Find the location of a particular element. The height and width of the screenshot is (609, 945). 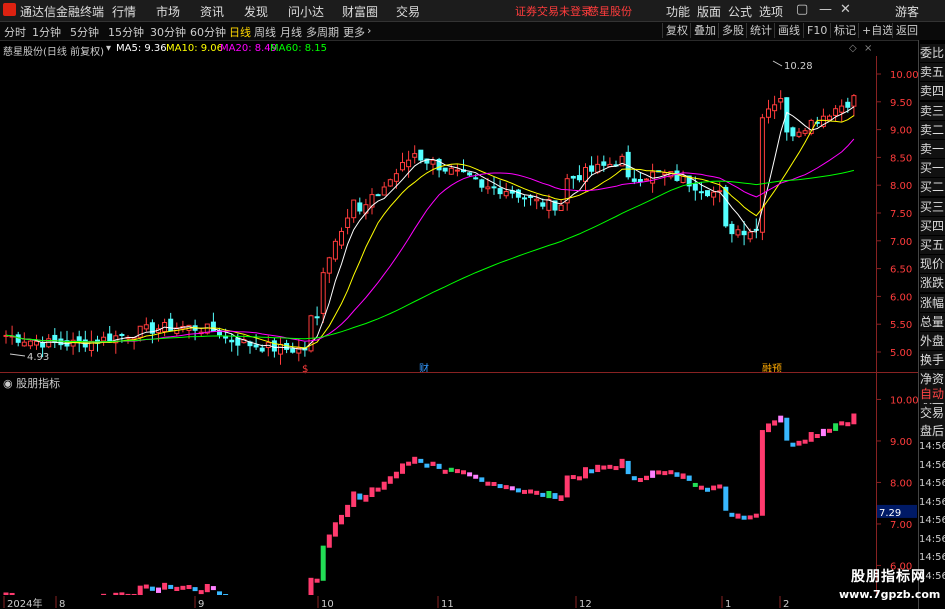

close-icon: ✕ is located at coordinates (845, 9).